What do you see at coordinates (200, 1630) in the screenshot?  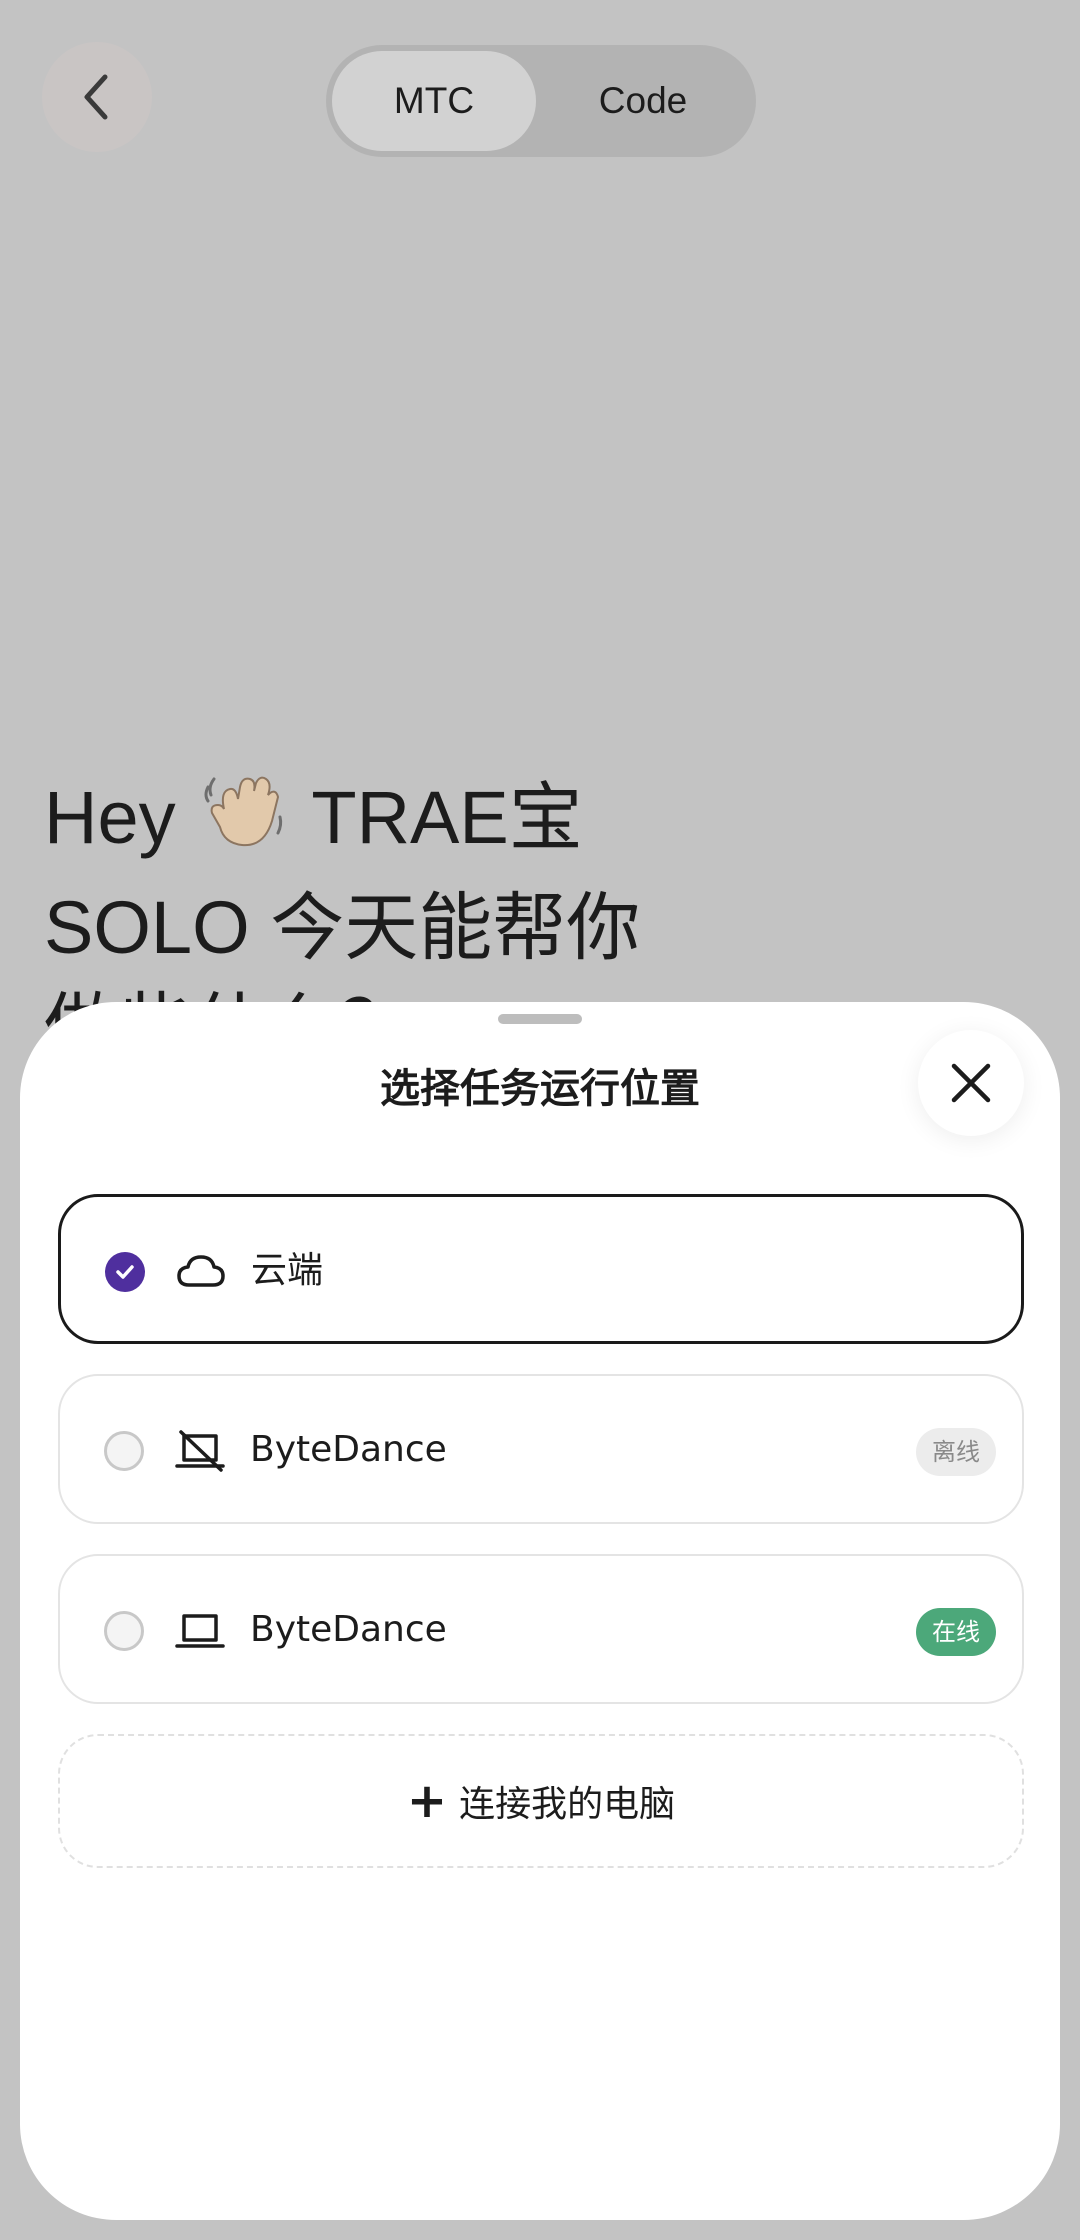 I see `laptop-icon` at bounding box center [200, 1630].